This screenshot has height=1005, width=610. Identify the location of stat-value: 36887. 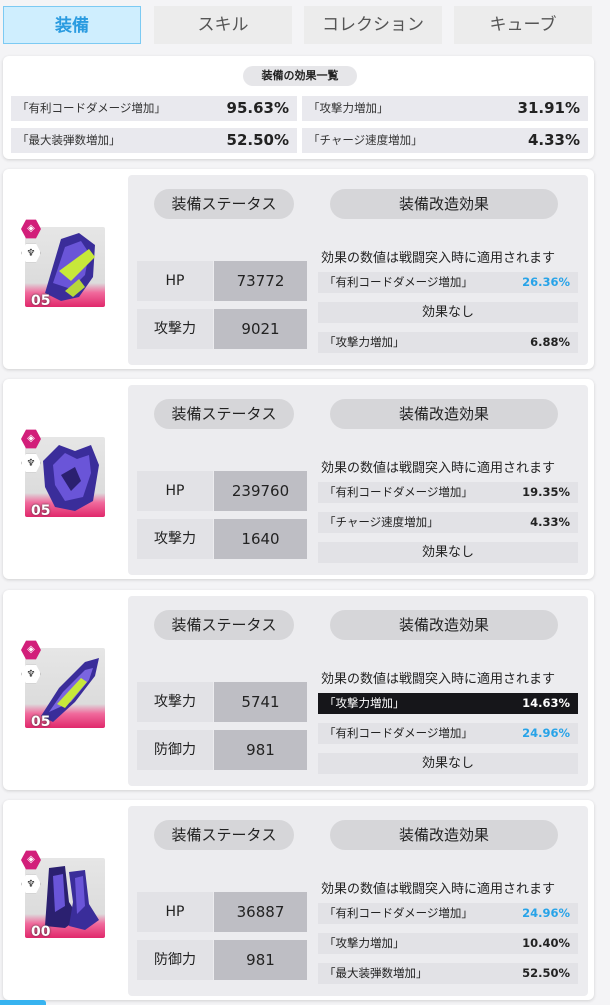
(260, 912).